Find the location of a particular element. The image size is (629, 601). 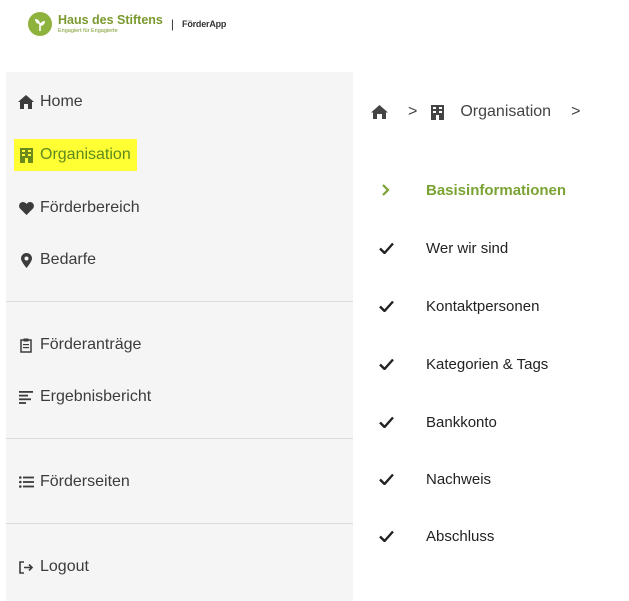

sidebar-item-foerderbereich: Förderbereich is located at coordinates (79, 208).